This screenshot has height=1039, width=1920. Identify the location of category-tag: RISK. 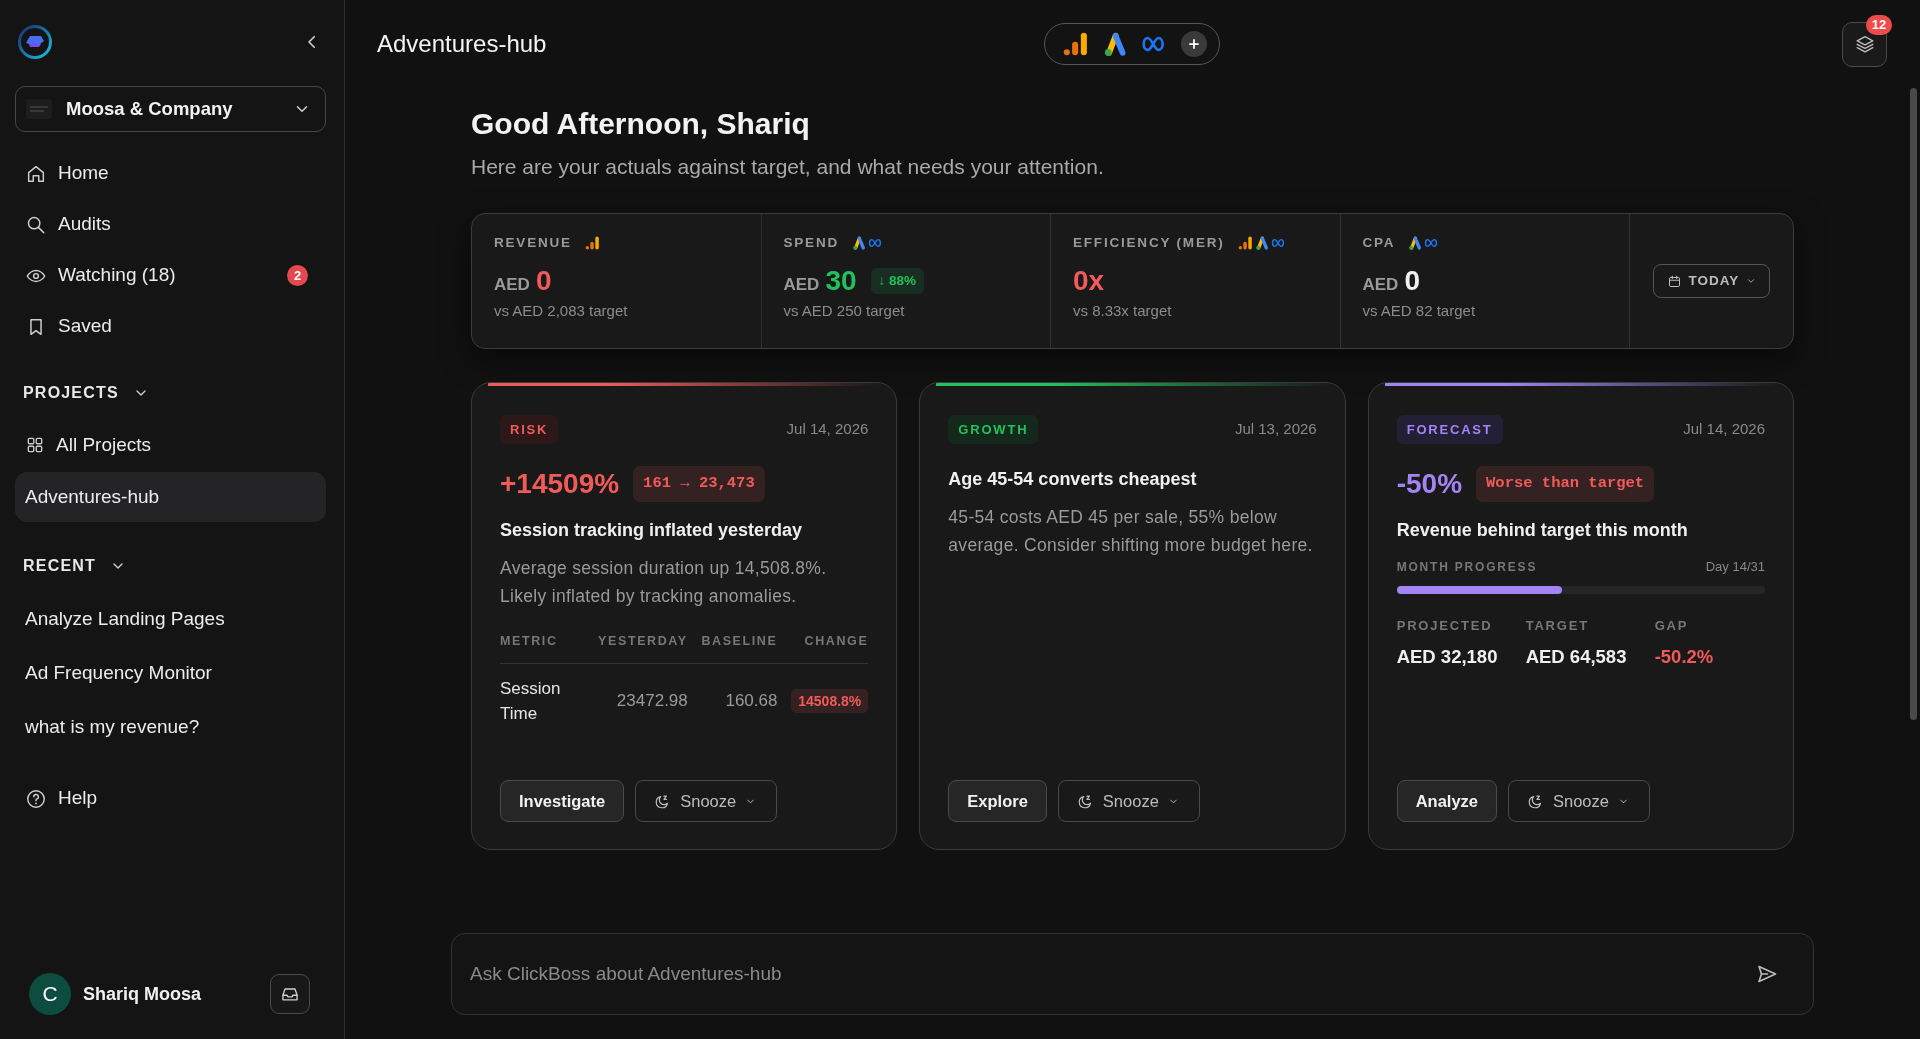
(529, 429).